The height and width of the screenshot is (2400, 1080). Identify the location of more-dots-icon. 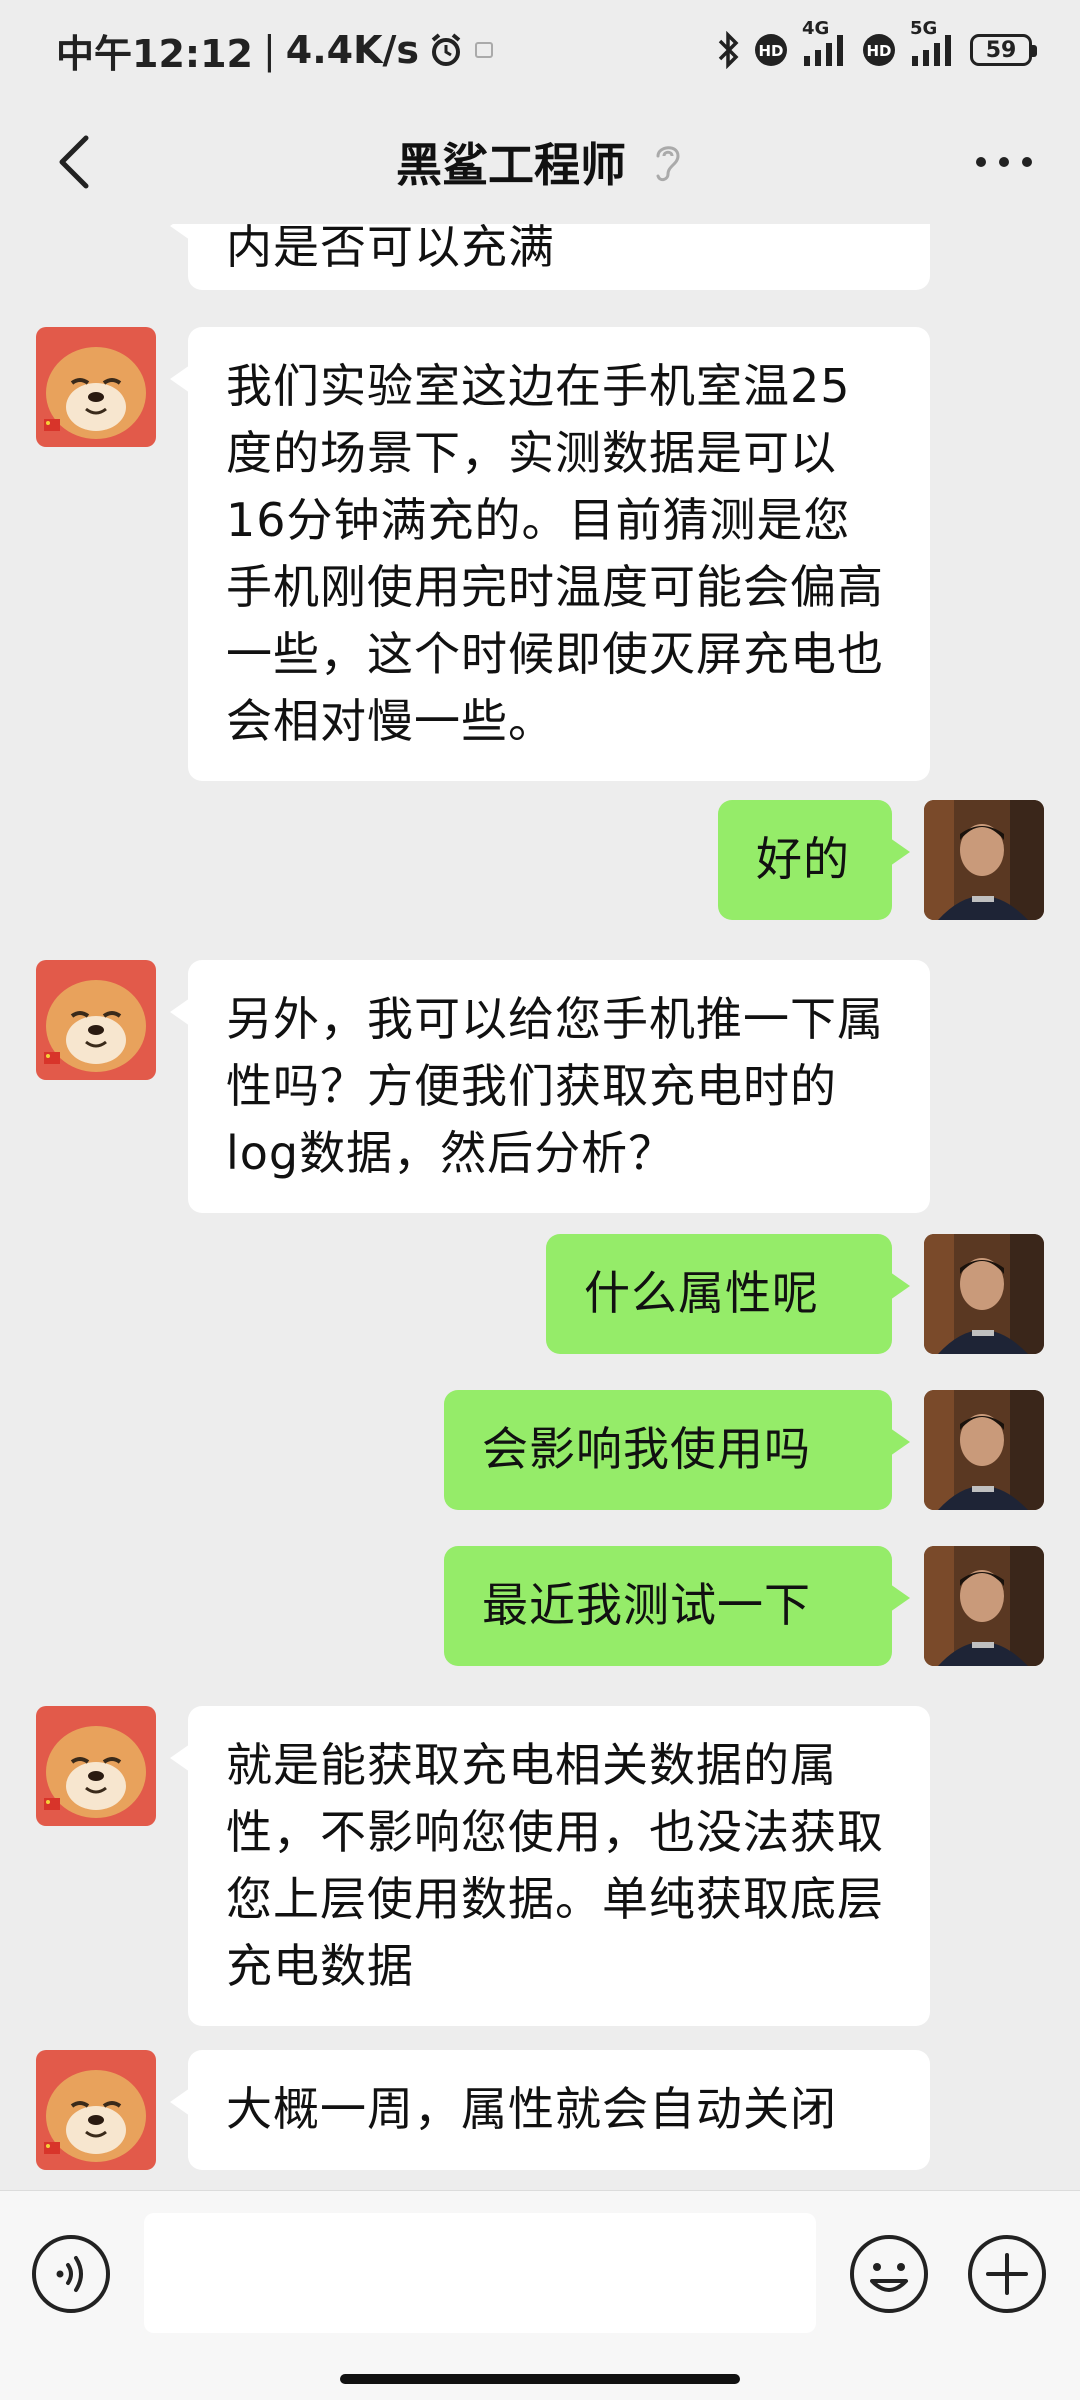
(1004, 162).